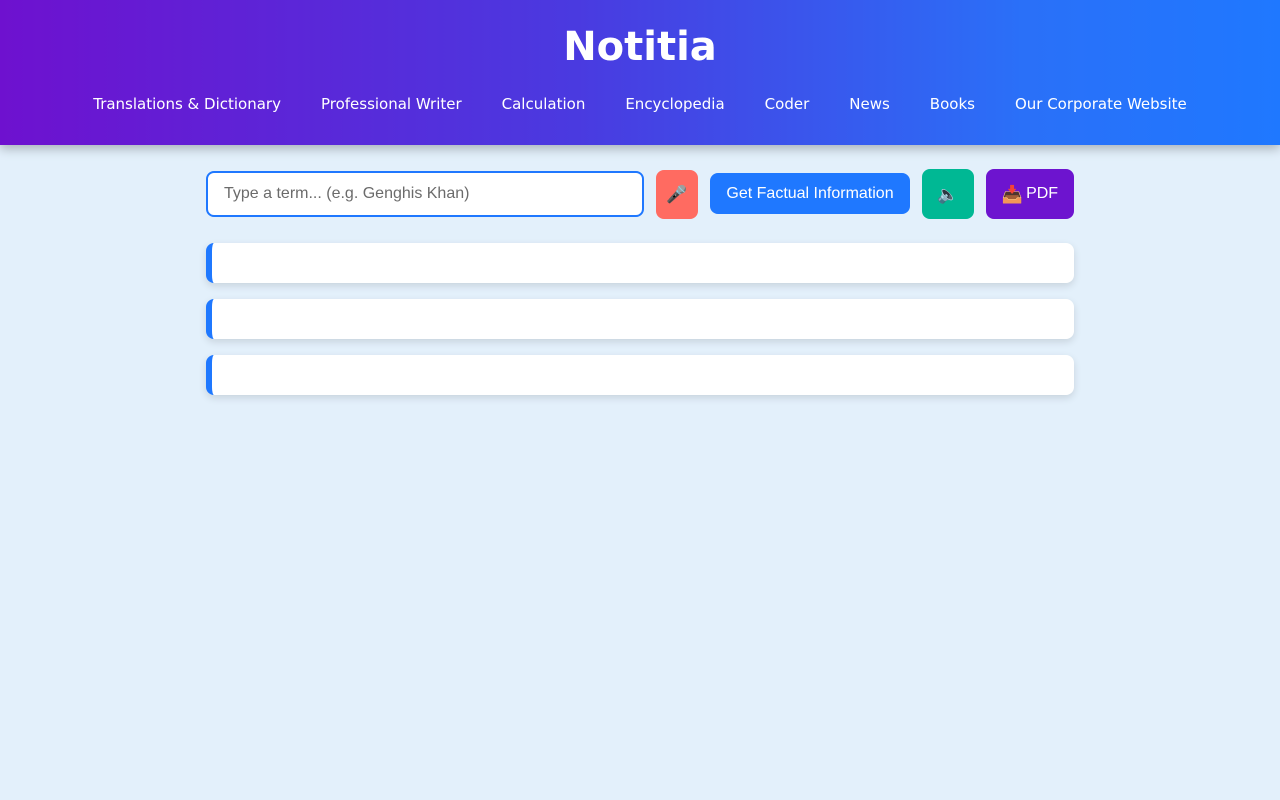 Image resolution: width=1280 pixels, height=800 pixels. I want to click on get-factual-information-button: Get Factual Information, so click(810, 193).